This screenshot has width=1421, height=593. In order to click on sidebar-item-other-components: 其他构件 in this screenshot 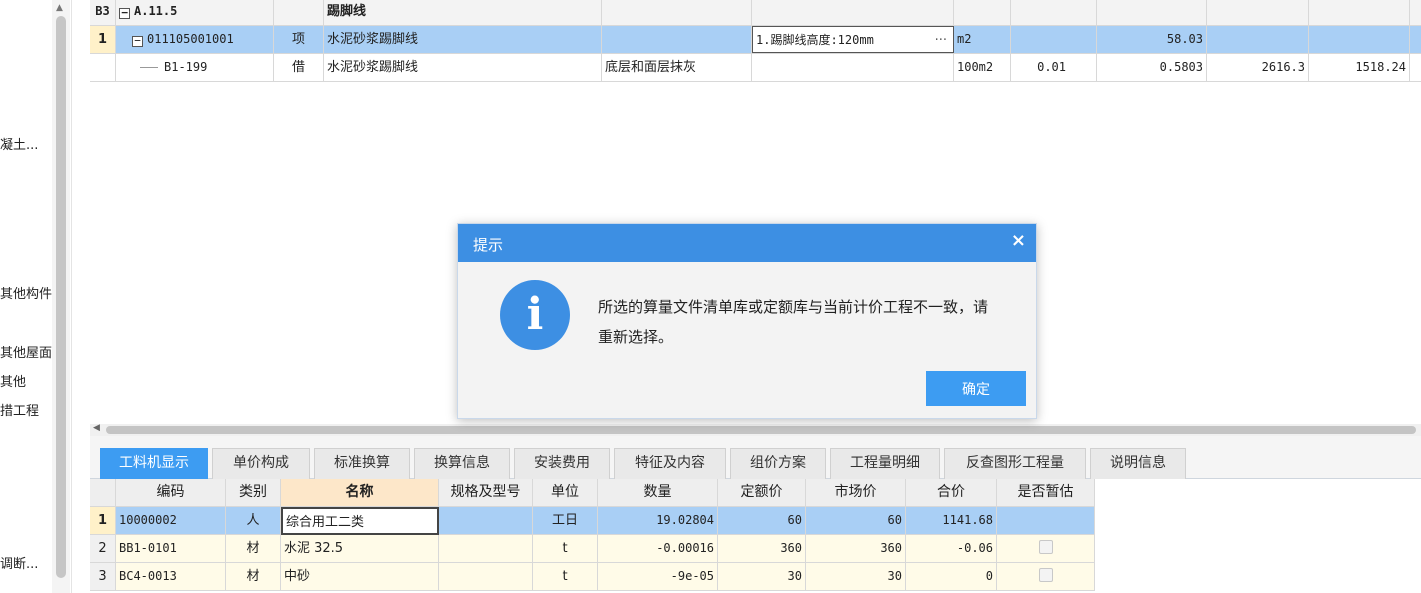, I will do `click(26, 292)`.